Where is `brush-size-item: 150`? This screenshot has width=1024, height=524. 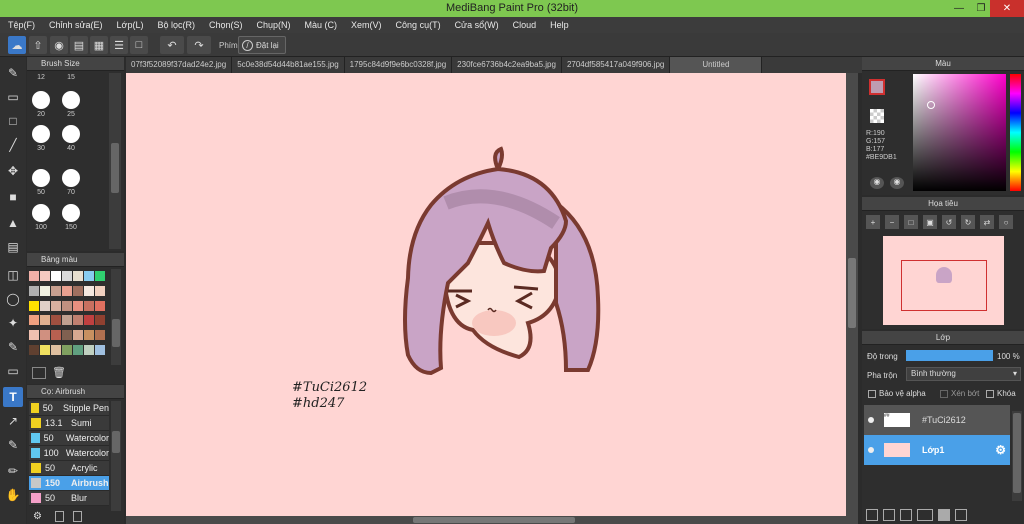
brush-size-item: 150 is located at coordinates (71, 216).